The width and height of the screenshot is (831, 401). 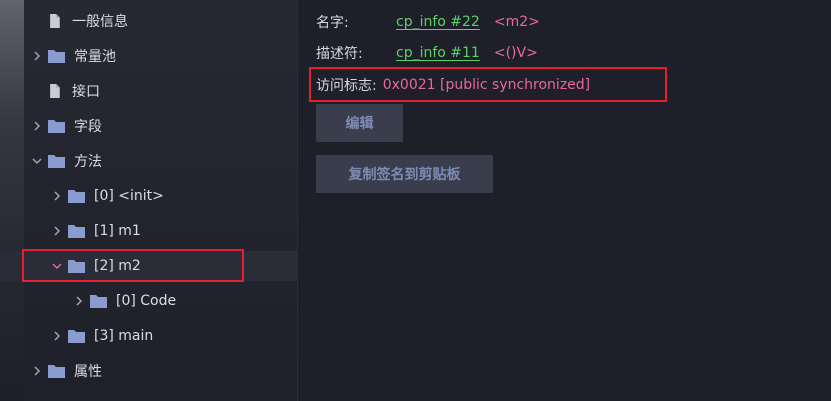 I want to click on tree-item-method-init: [0] <init>, so click(x=149, y=196).